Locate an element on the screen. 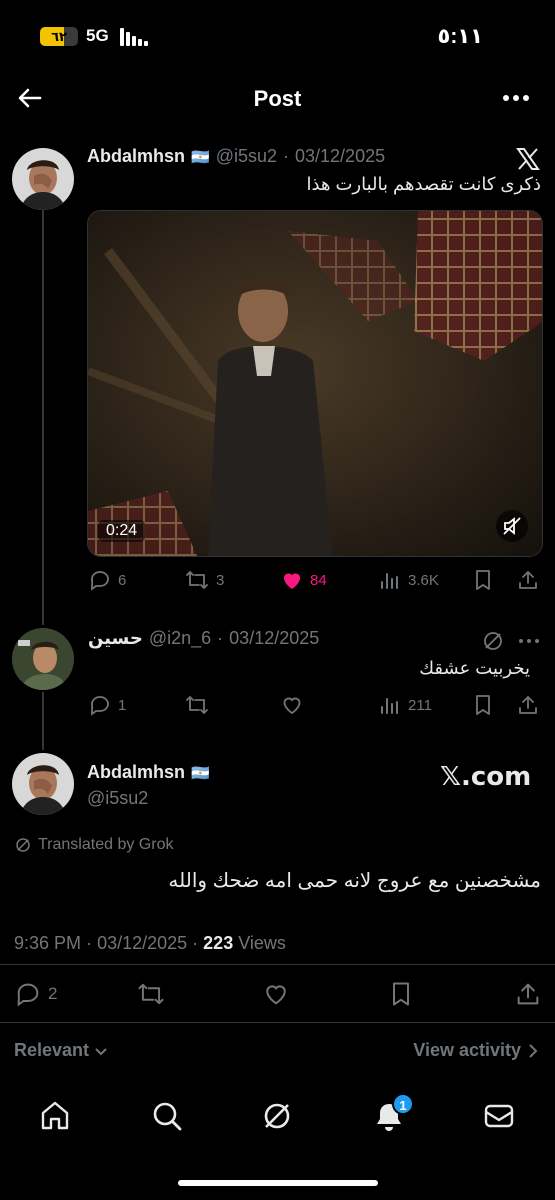 The image size is (555, 1200). bottom-nav: 1 is located at coordinates (277, 1118).